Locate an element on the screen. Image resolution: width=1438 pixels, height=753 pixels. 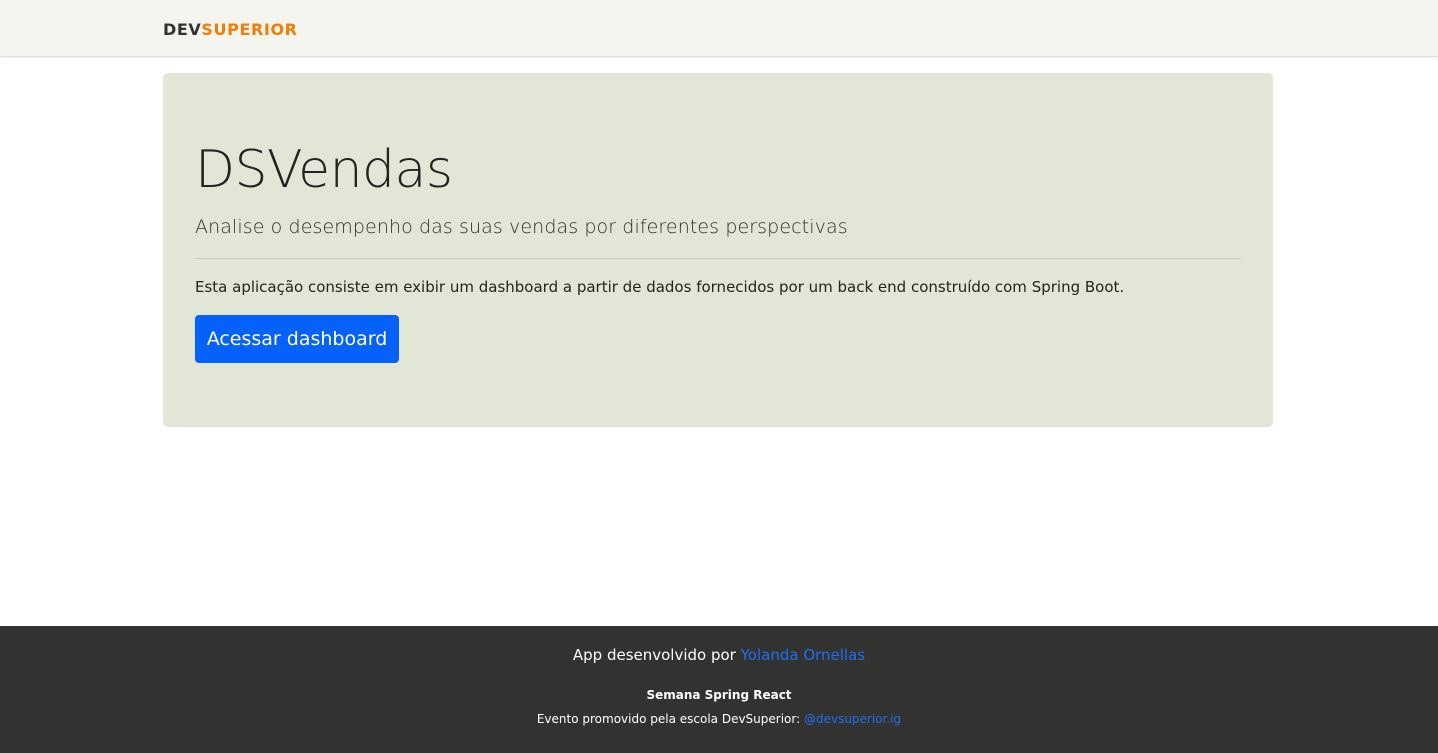
devsuperior-logo: DEV SUPERIOR is located at coordinates (230, 30).